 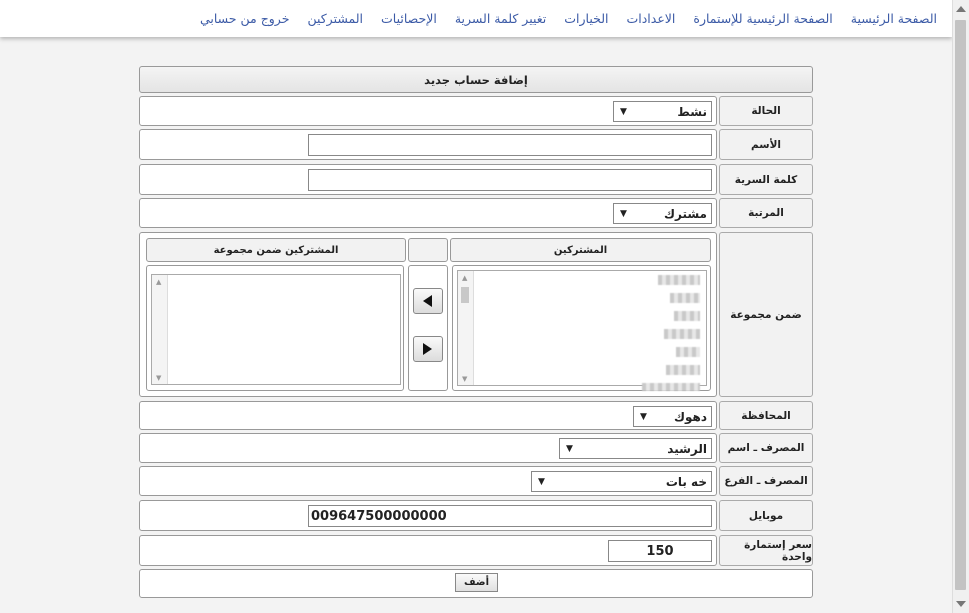 What do you see at coordinates (428, 550) in the screenshot?
I see `price-row: 150` at bounding box center [428, 550].